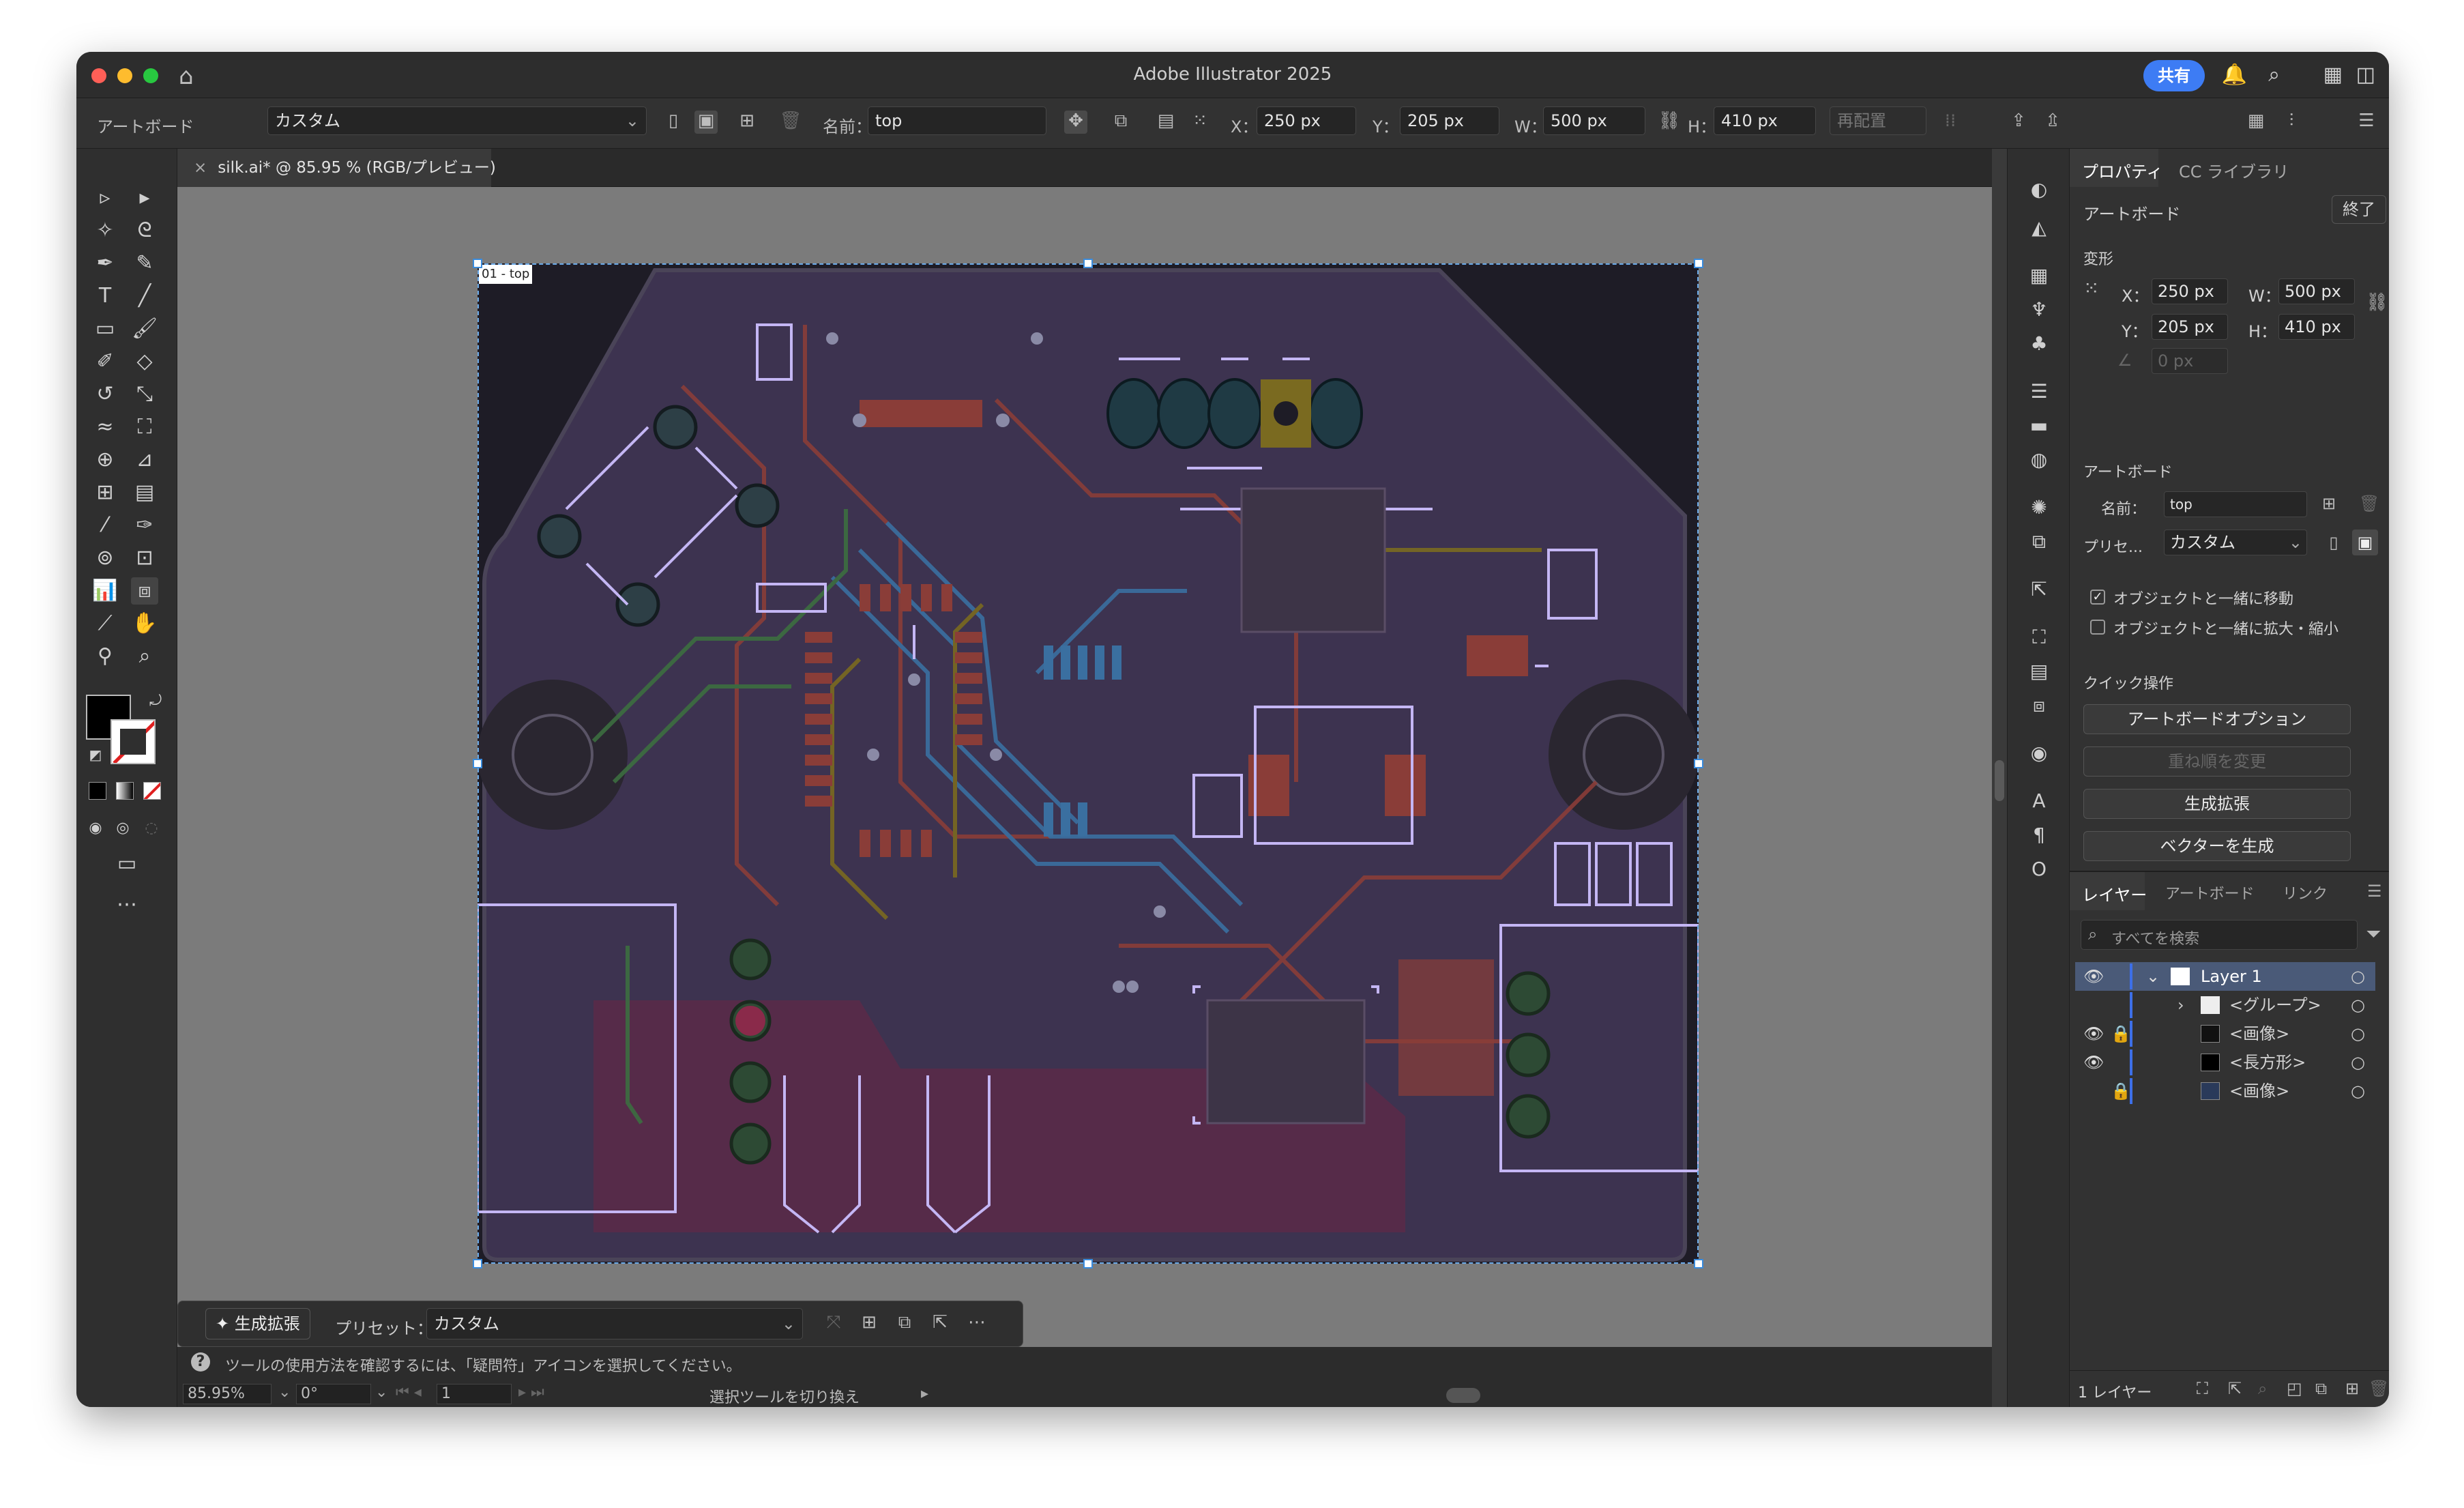  Describe the element at coordinates (105, 460) in the screenshot. I see `shape-builder-icon: ⊕` at that location.